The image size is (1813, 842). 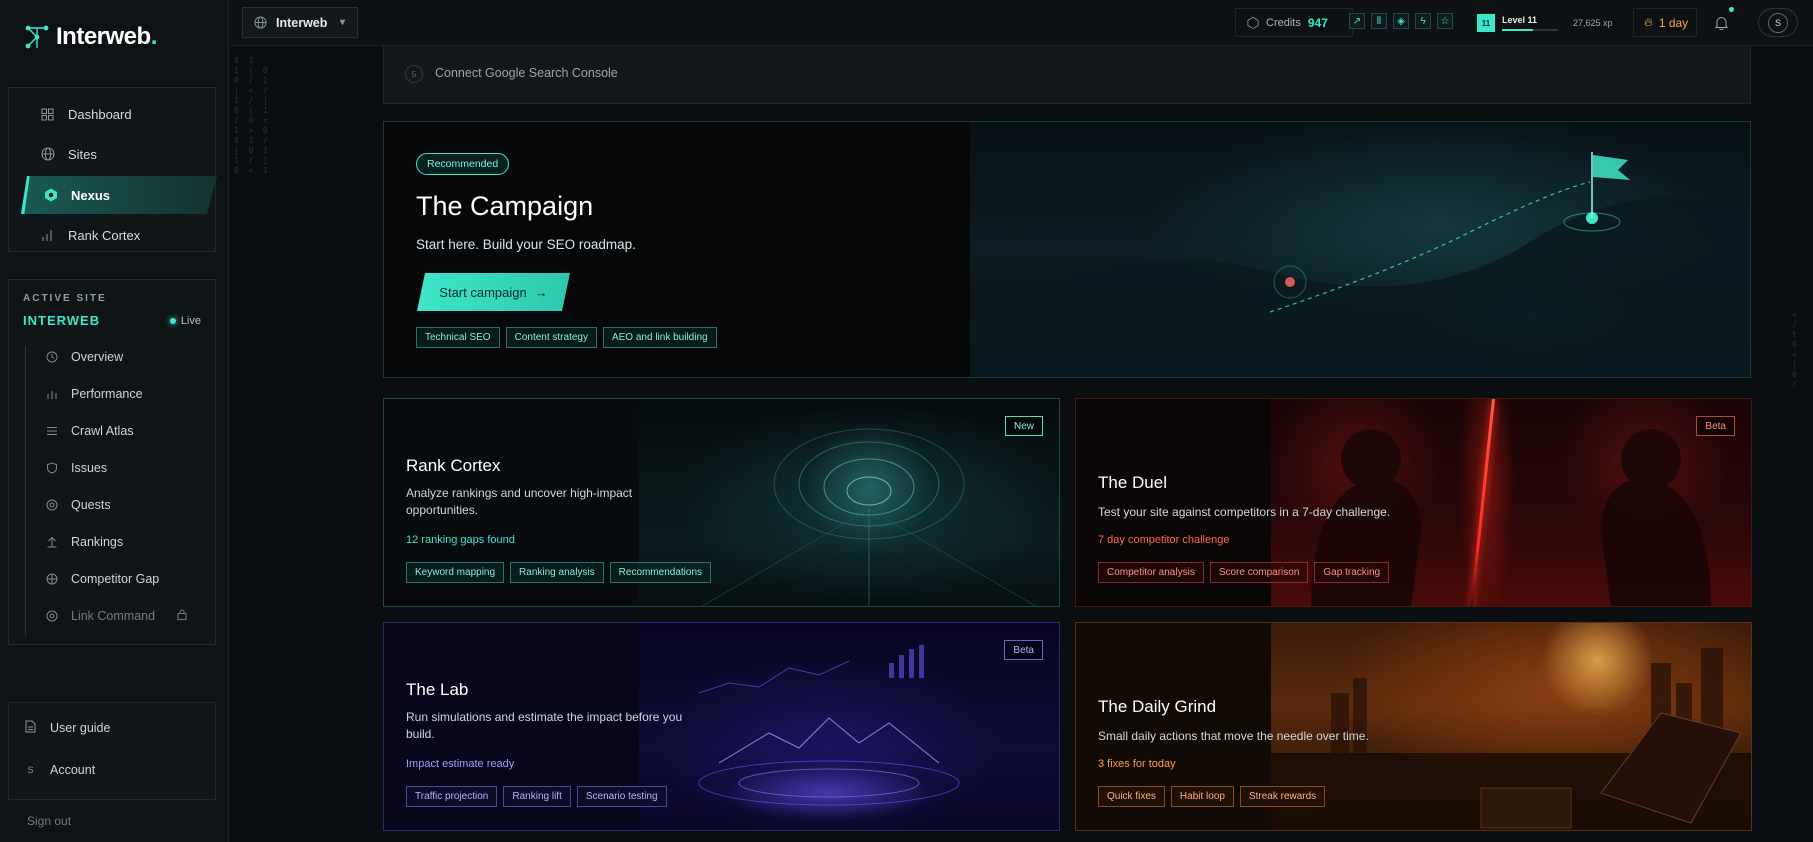 I want to click on lock-icon, so click(x=182, y=616).